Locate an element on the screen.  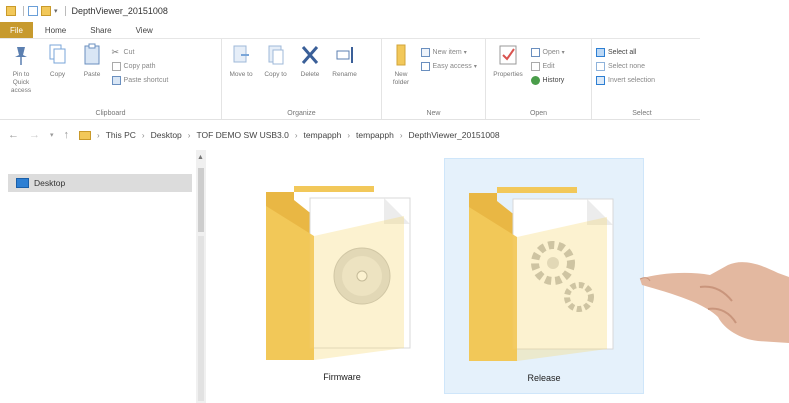
select-group-label: Select is located at coordinates (642, 113).